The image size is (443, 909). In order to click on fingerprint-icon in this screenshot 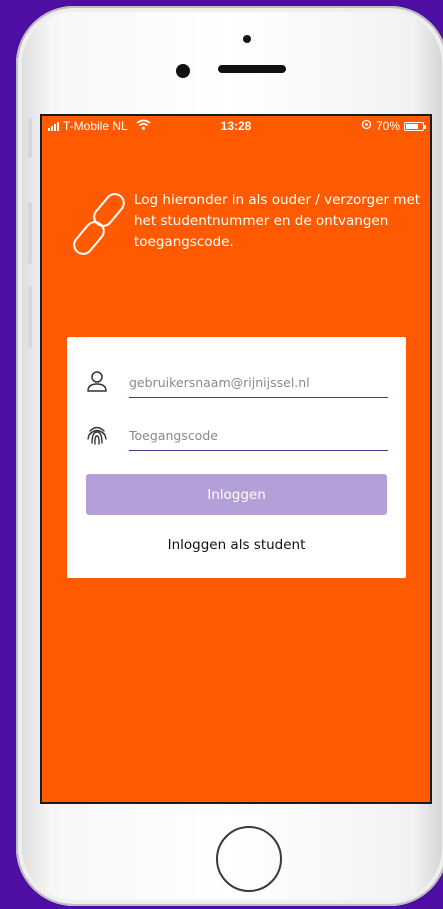, I will do `click(97, 434)`.